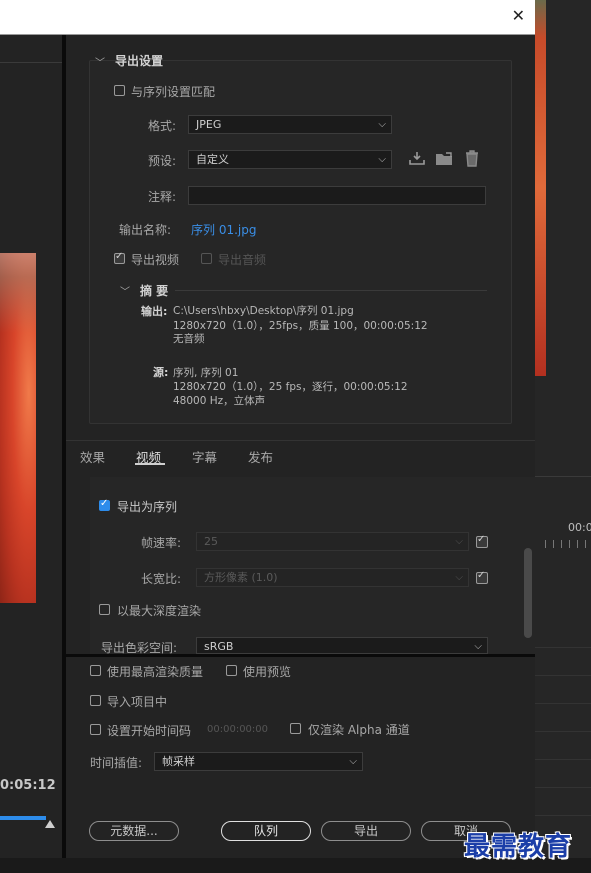 The height and width of the screenshot is (873, 591). What do you see at coordinates (159, 611) in the screenshot?
I see `max-depth-label: 以最大深度渲染` at bounding box center [159, 611].